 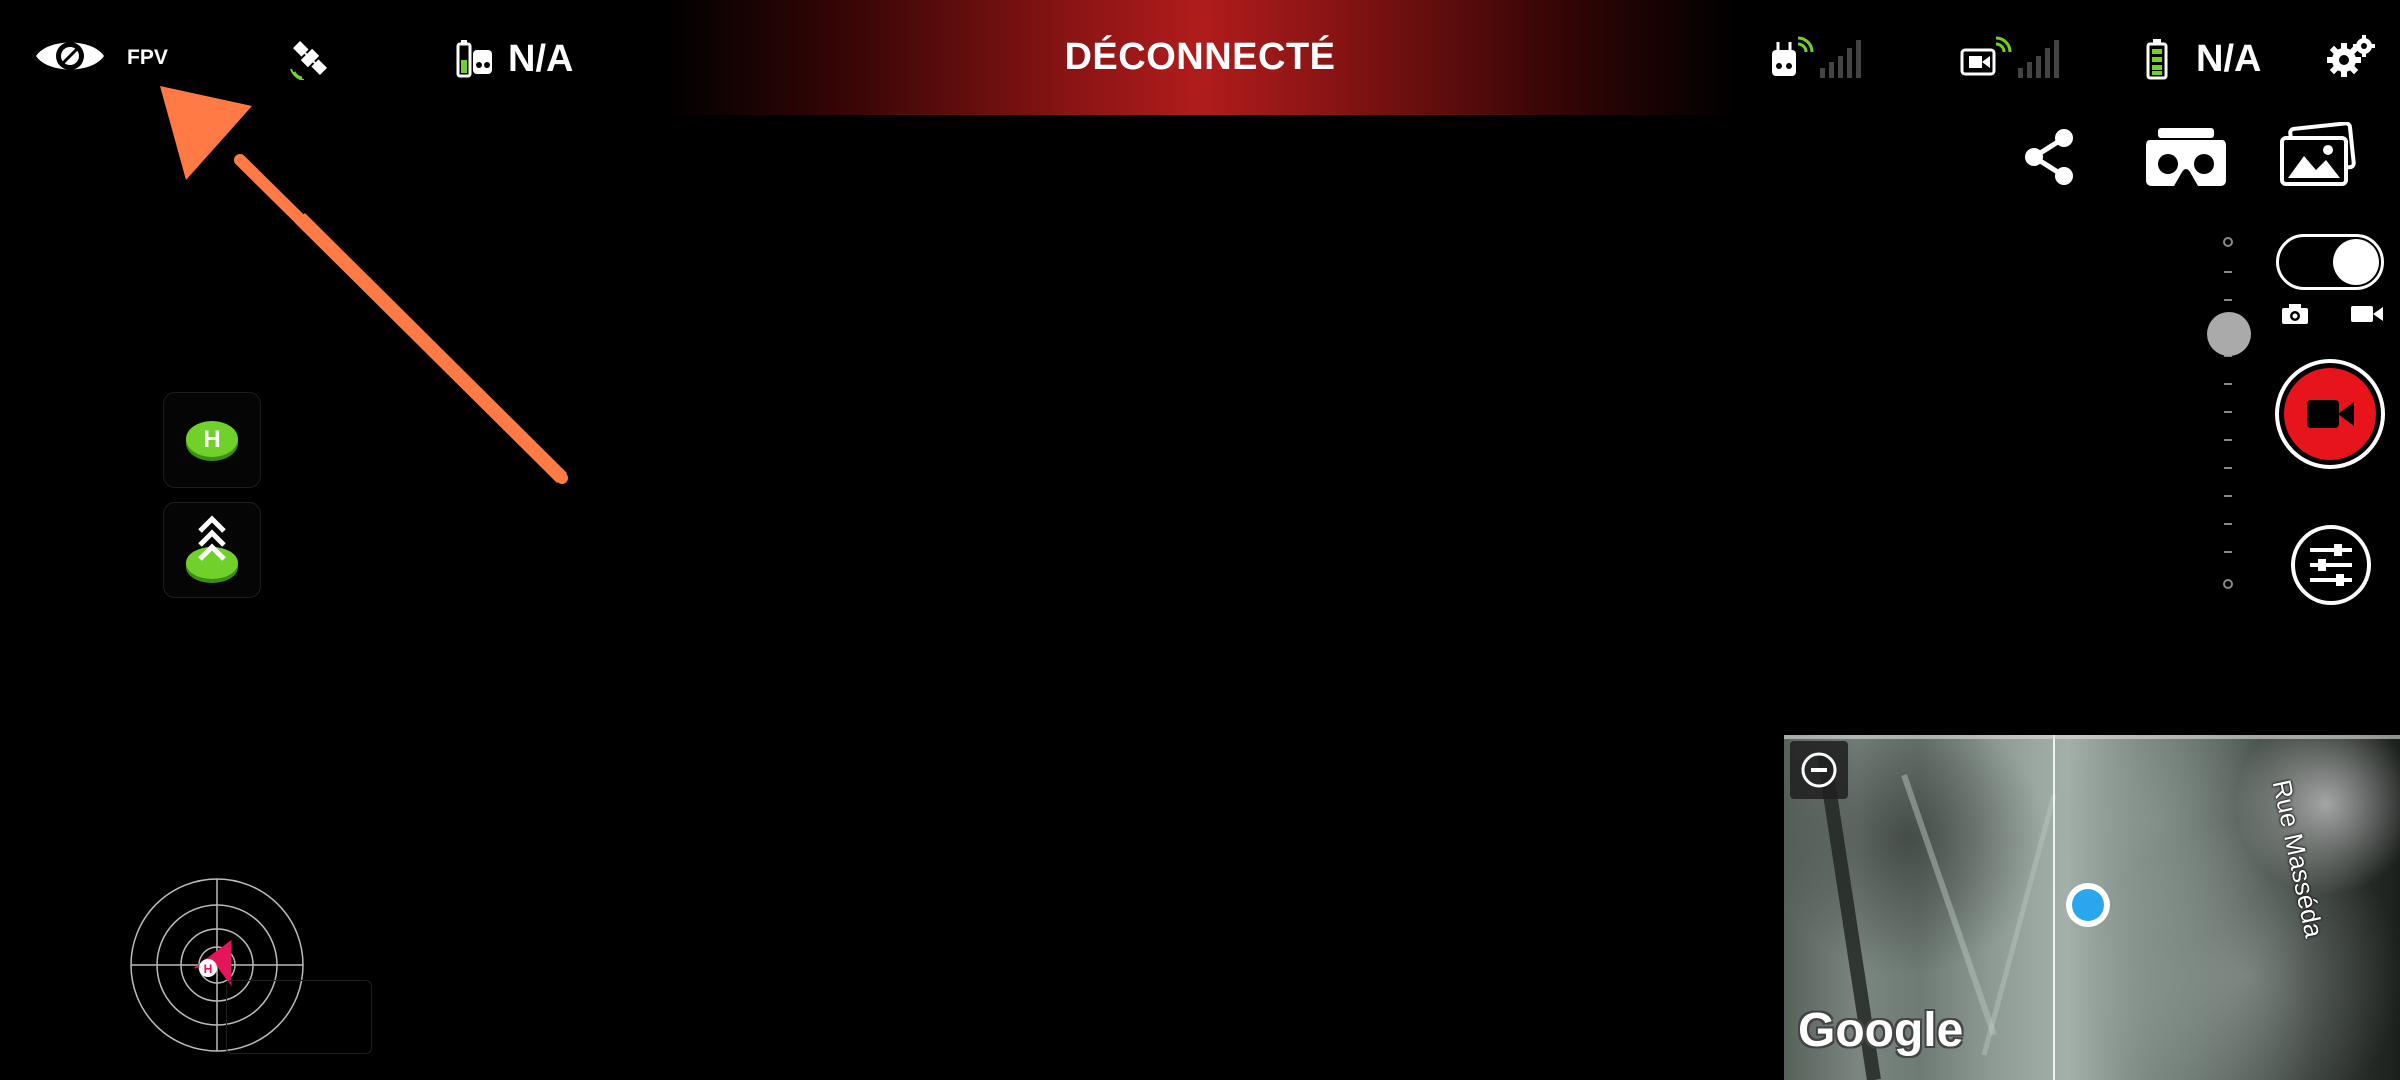 I want to click on home-point-icon: H, so click(x=212, y=441).